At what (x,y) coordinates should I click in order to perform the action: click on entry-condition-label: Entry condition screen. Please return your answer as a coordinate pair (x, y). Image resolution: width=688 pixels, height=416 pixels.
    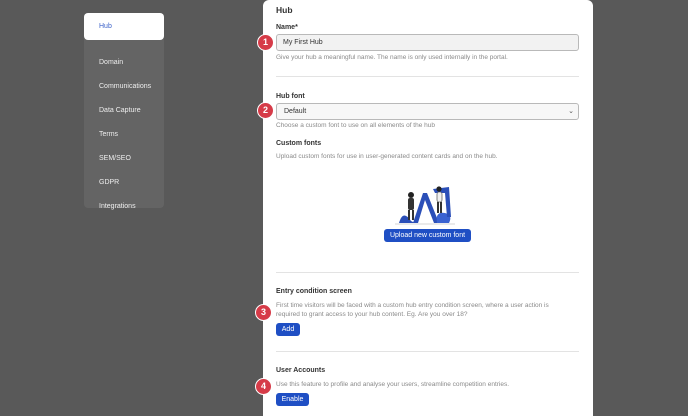
    Looking at the image, I should click on (314, 291).